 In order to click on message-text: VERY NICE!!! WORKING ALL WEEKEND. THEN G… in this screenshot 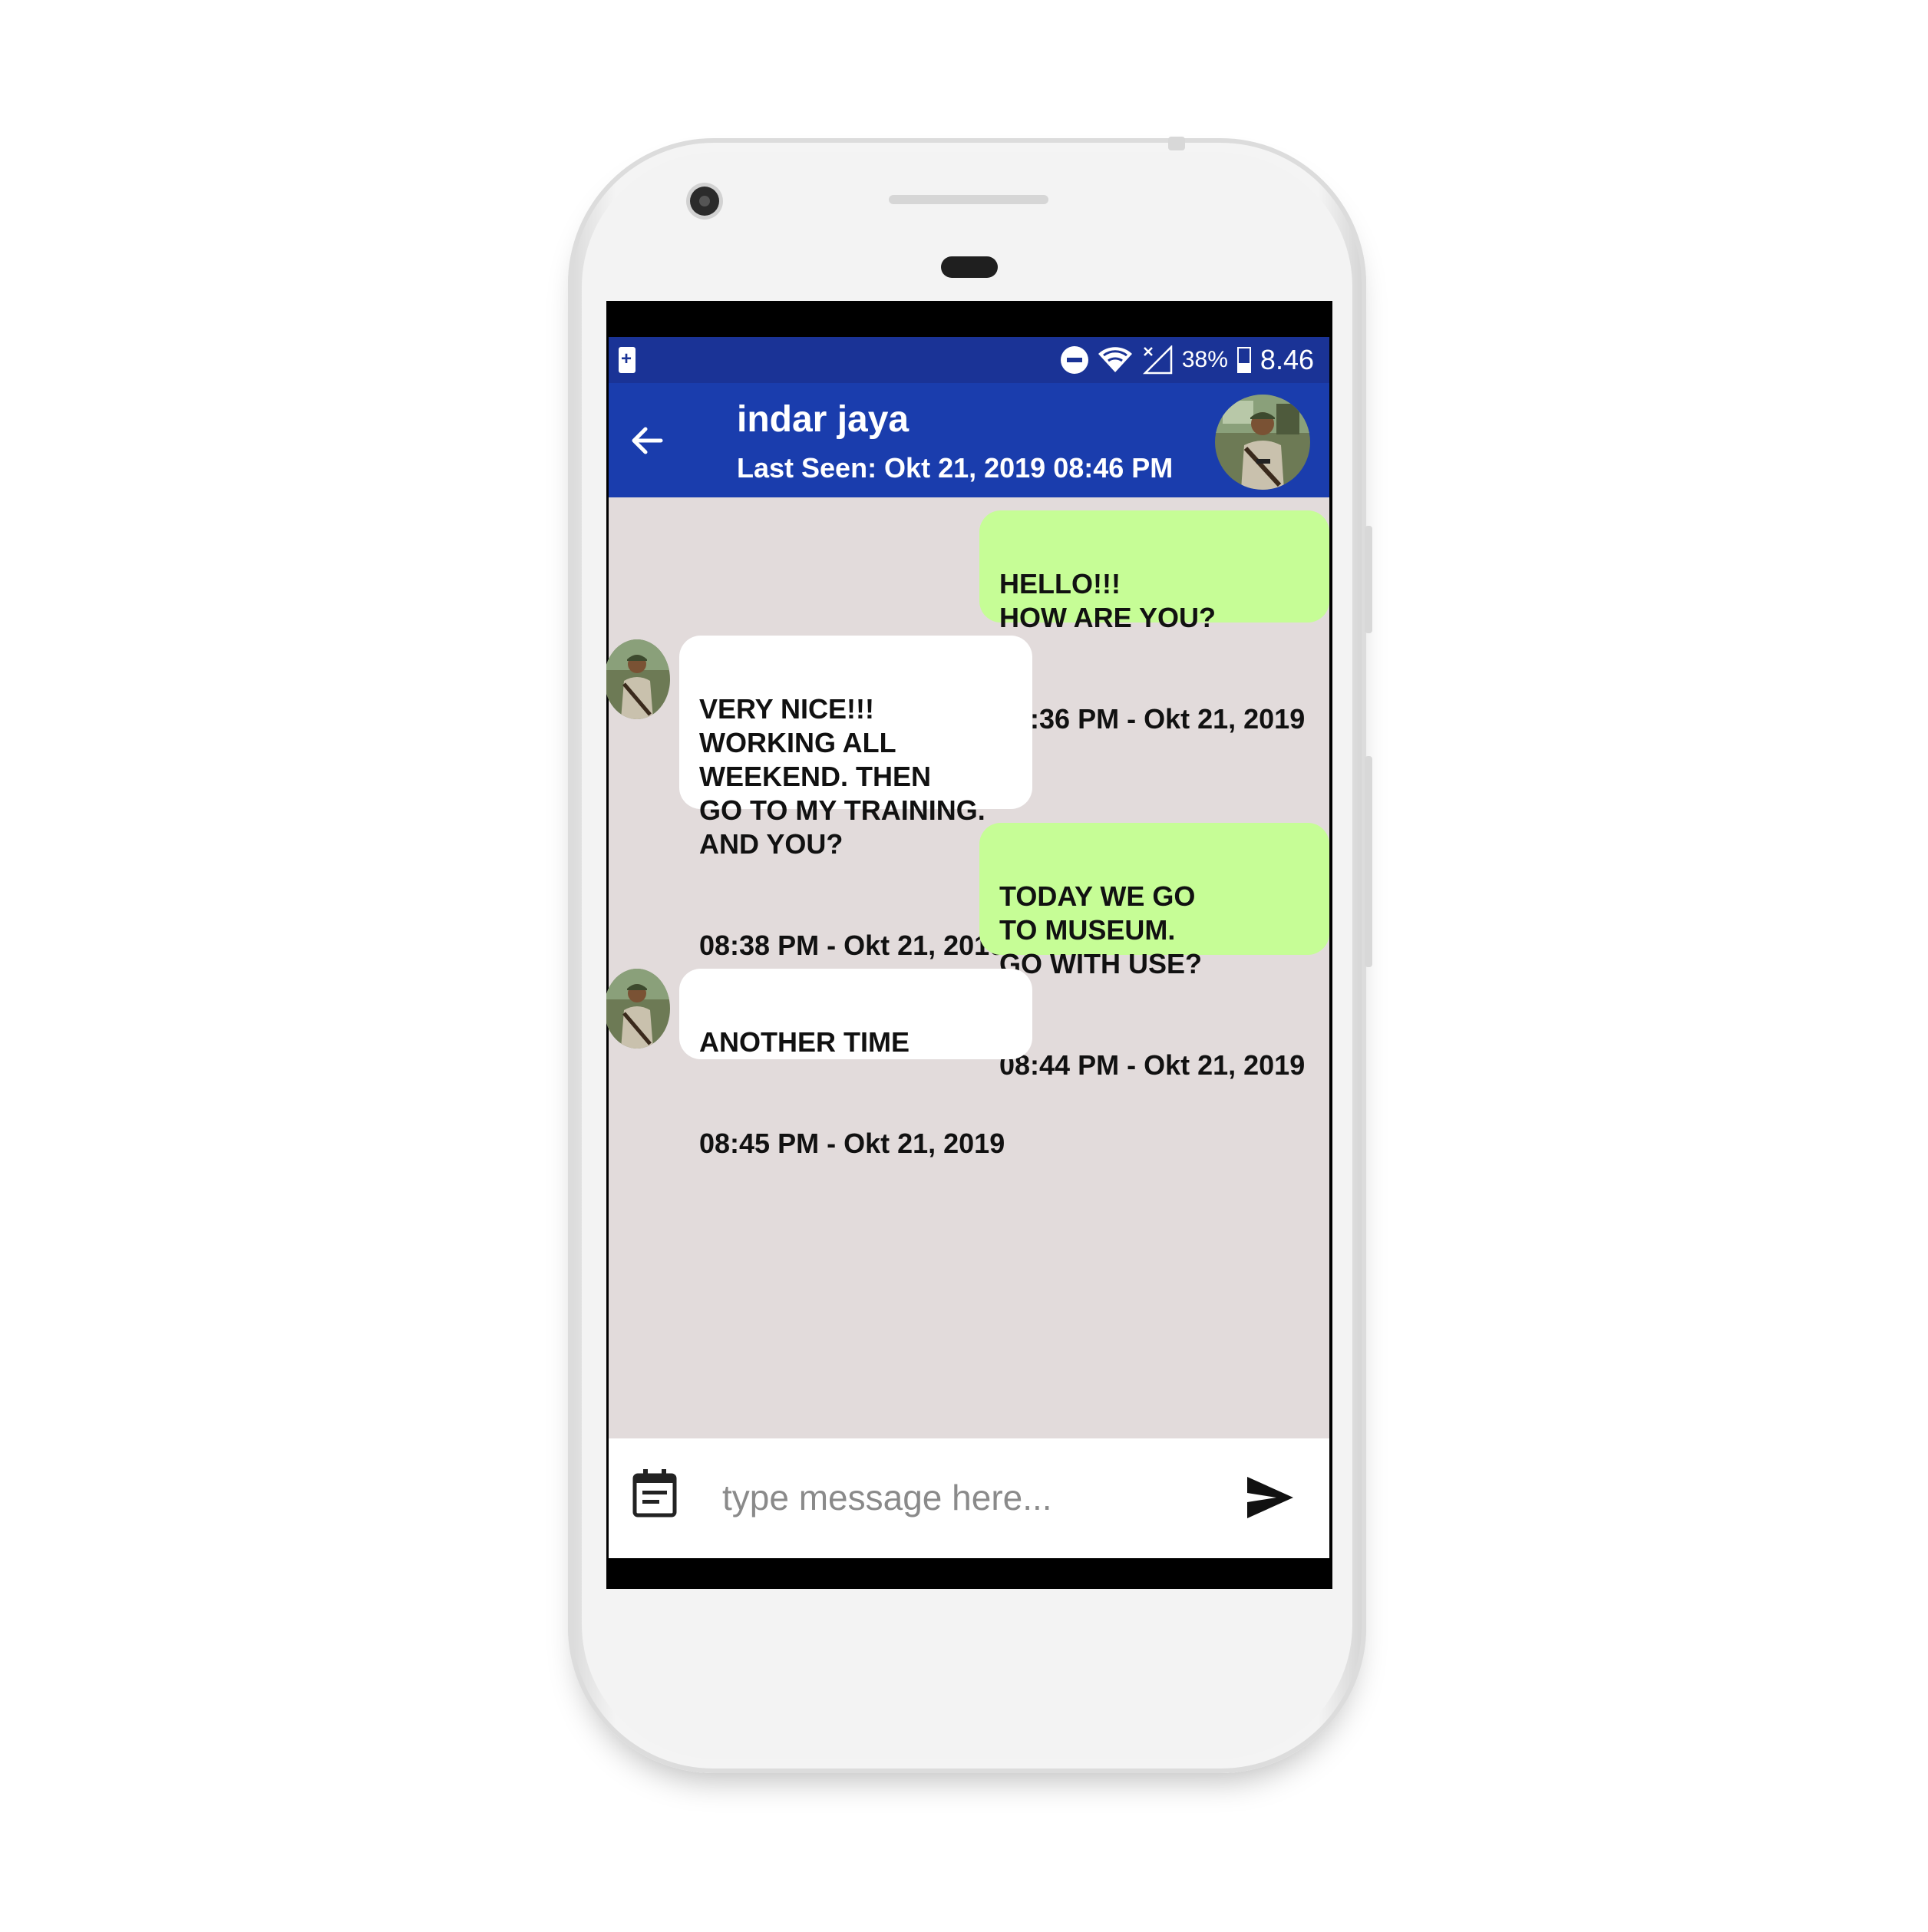, I will do `click(842, 776)`.